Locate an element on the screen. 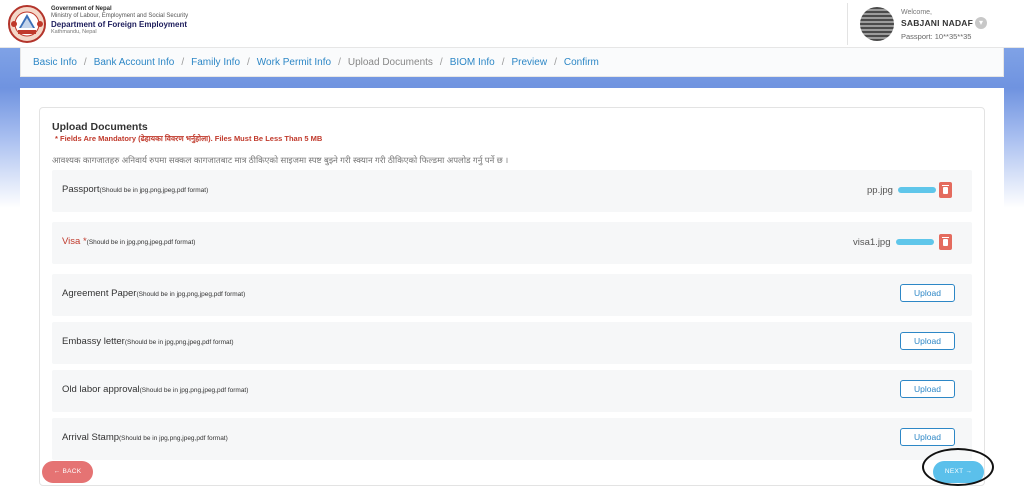  user-menu-chevron-icon: ▾ is located at coordinates (981, 23).